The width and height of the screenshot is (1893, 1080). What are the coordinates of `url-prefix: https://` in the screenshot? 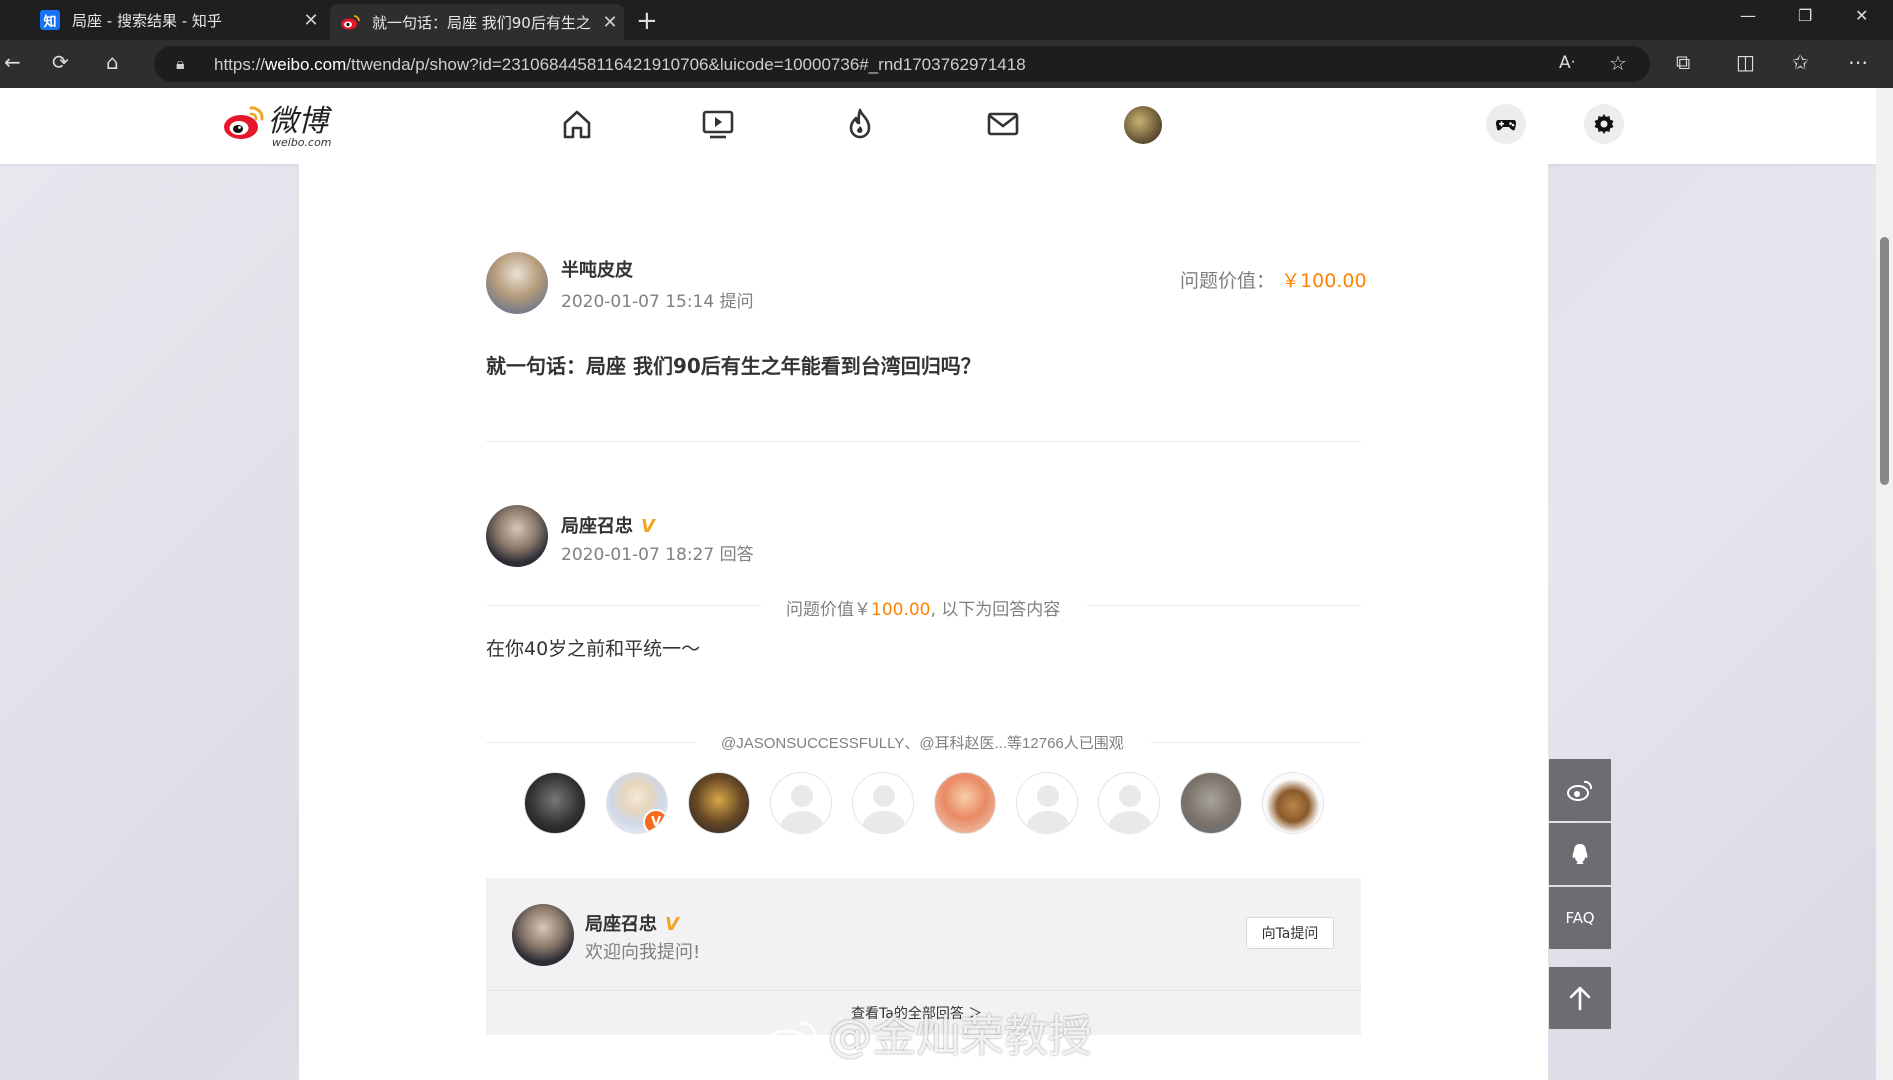 It's located at (240, 64).